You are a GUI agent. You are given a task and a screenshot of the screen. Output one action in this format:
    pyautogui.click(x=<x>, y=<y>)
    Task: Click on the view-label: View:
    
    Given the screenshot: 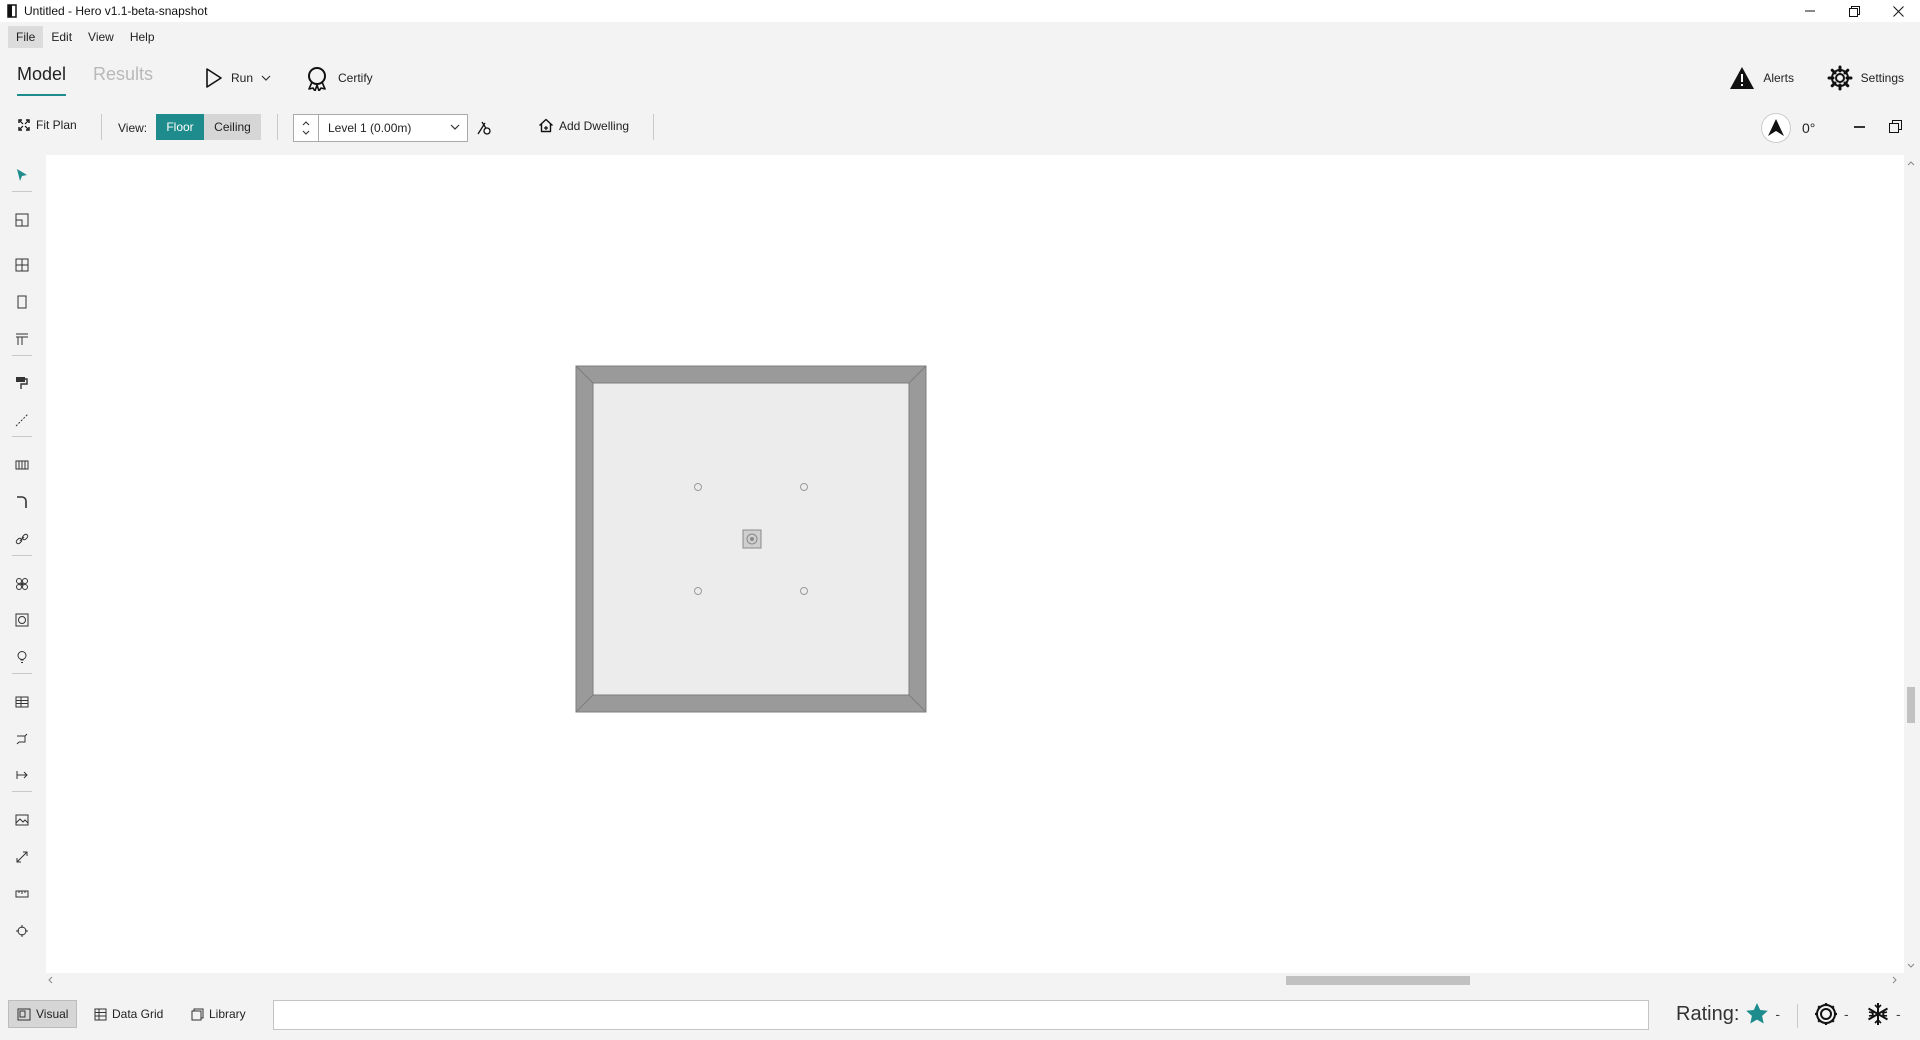 What is the action you would take?
    pyautogui.click(x=133, y=128)
    